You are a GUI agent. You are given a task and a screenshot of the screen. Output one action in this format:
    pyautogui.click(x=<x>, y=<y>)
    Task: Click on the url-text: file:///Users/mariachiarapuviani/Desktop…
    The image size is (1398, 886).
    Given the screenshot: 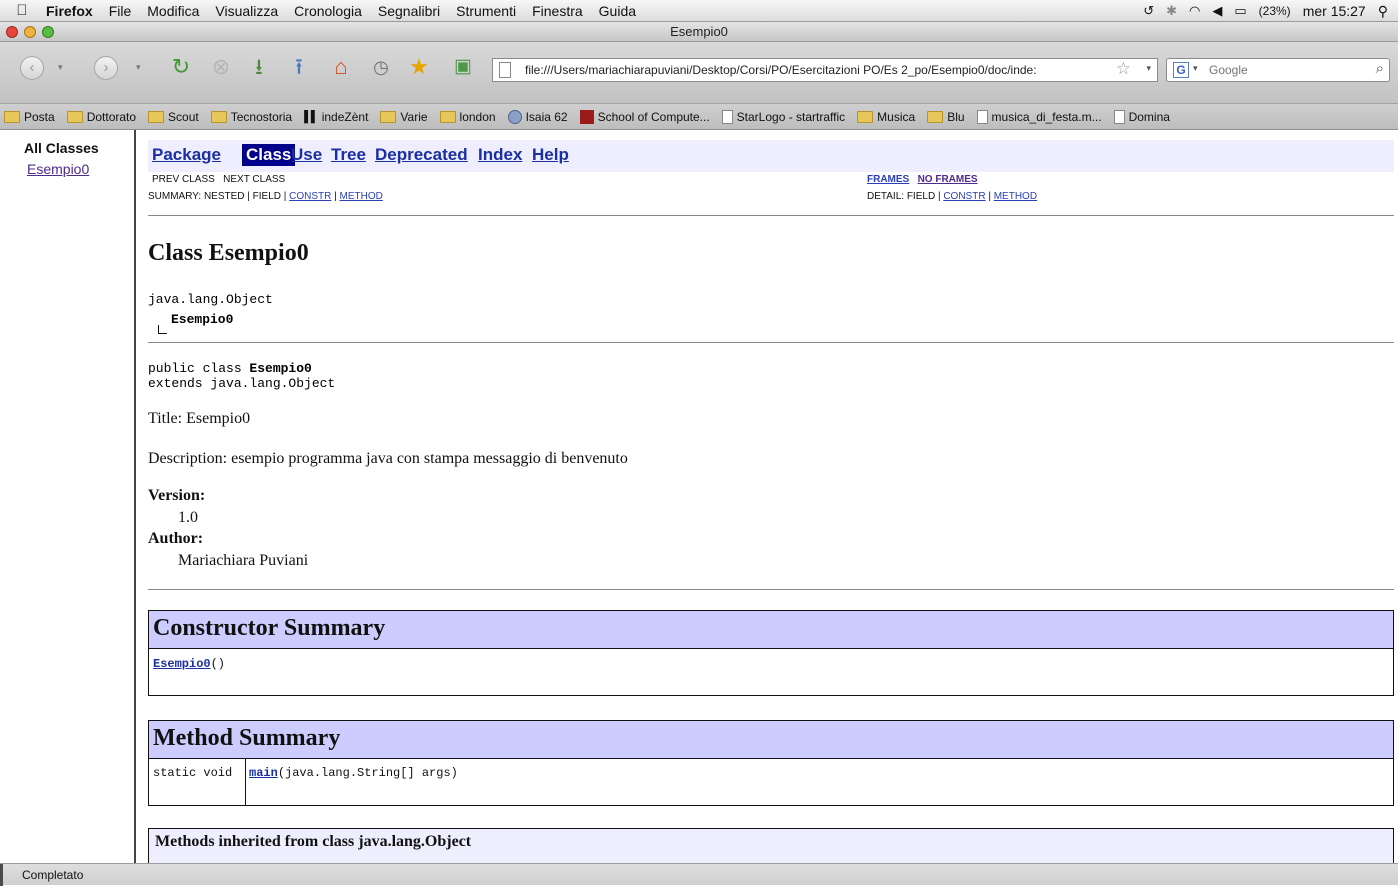 What is the action you would take?
    pyautogui.click(x=812, y=70)
    